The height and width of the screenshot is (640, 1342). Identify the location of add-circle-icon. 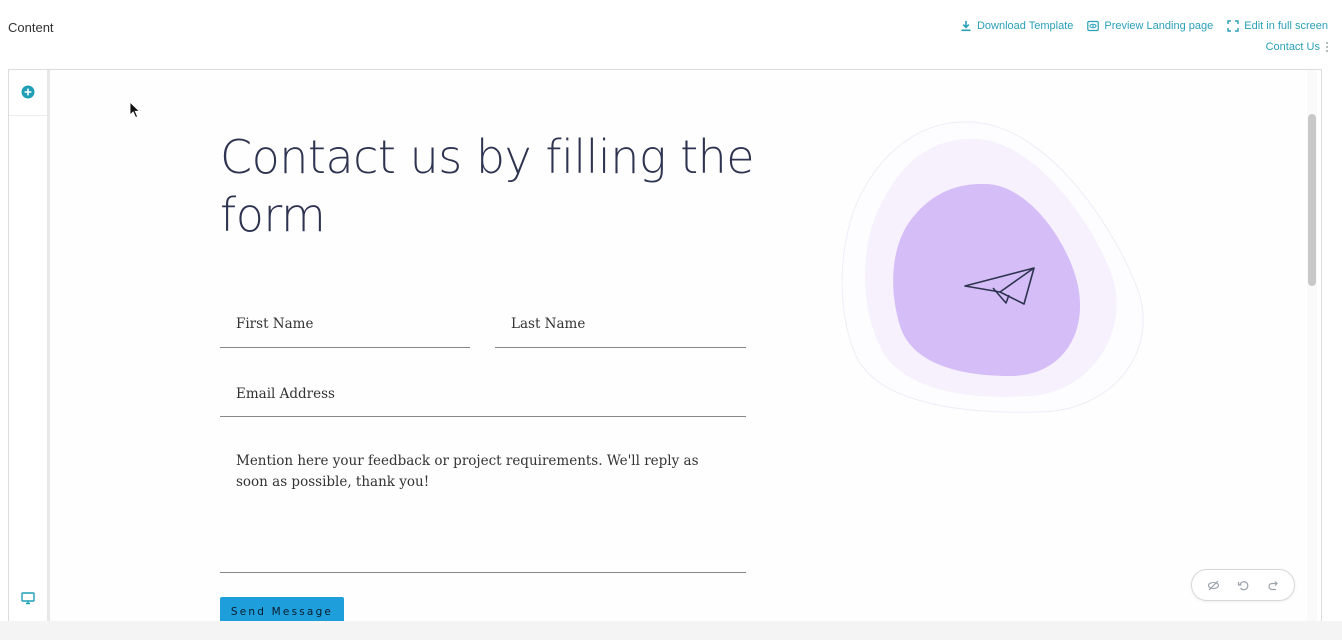
(28, 92).